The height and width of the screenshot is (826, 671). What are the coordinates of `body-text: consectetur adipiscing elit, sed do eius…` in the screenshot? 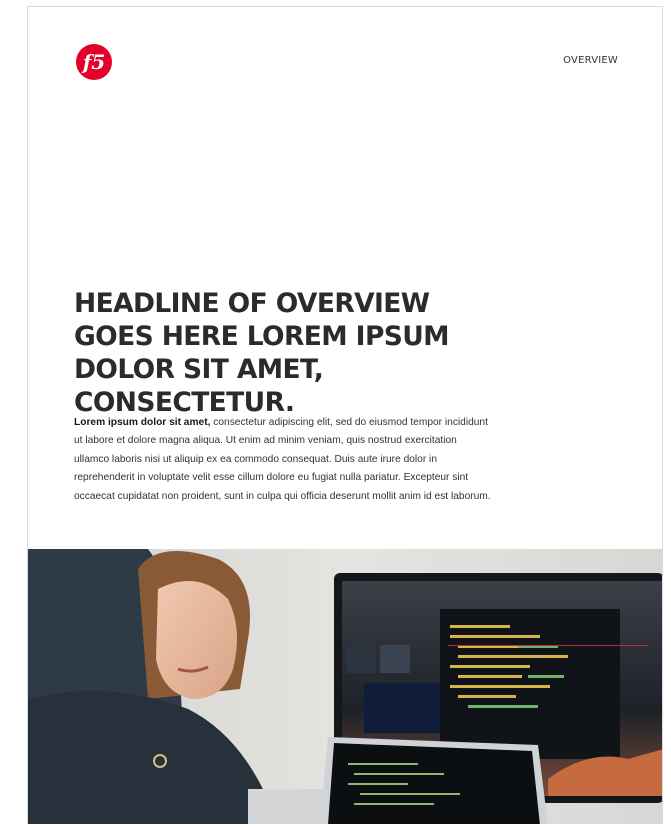 It's located at (282, 459).